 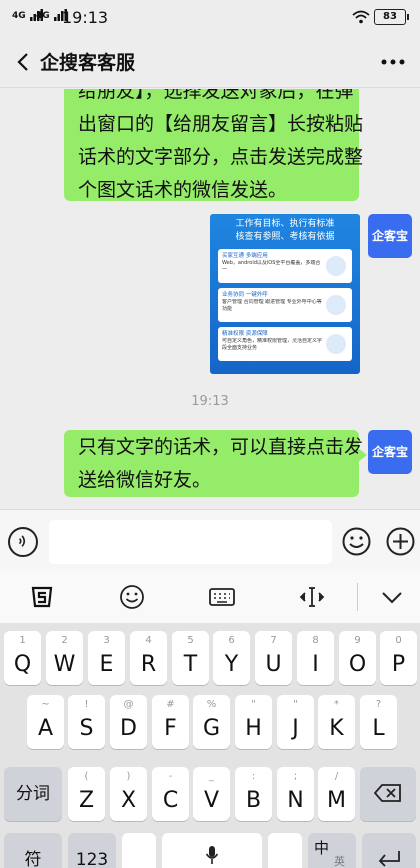 I want to click on keyboard-icon, so click(x=222, y=597).